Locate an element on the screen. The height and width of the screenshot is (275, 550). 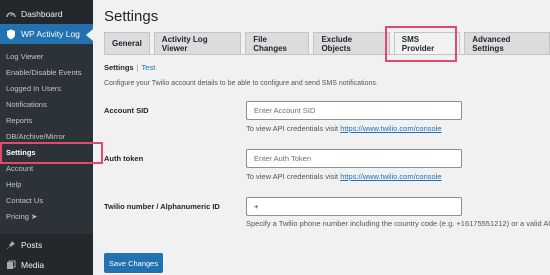
settings-highlight-box is located at coordinates (51, 153).